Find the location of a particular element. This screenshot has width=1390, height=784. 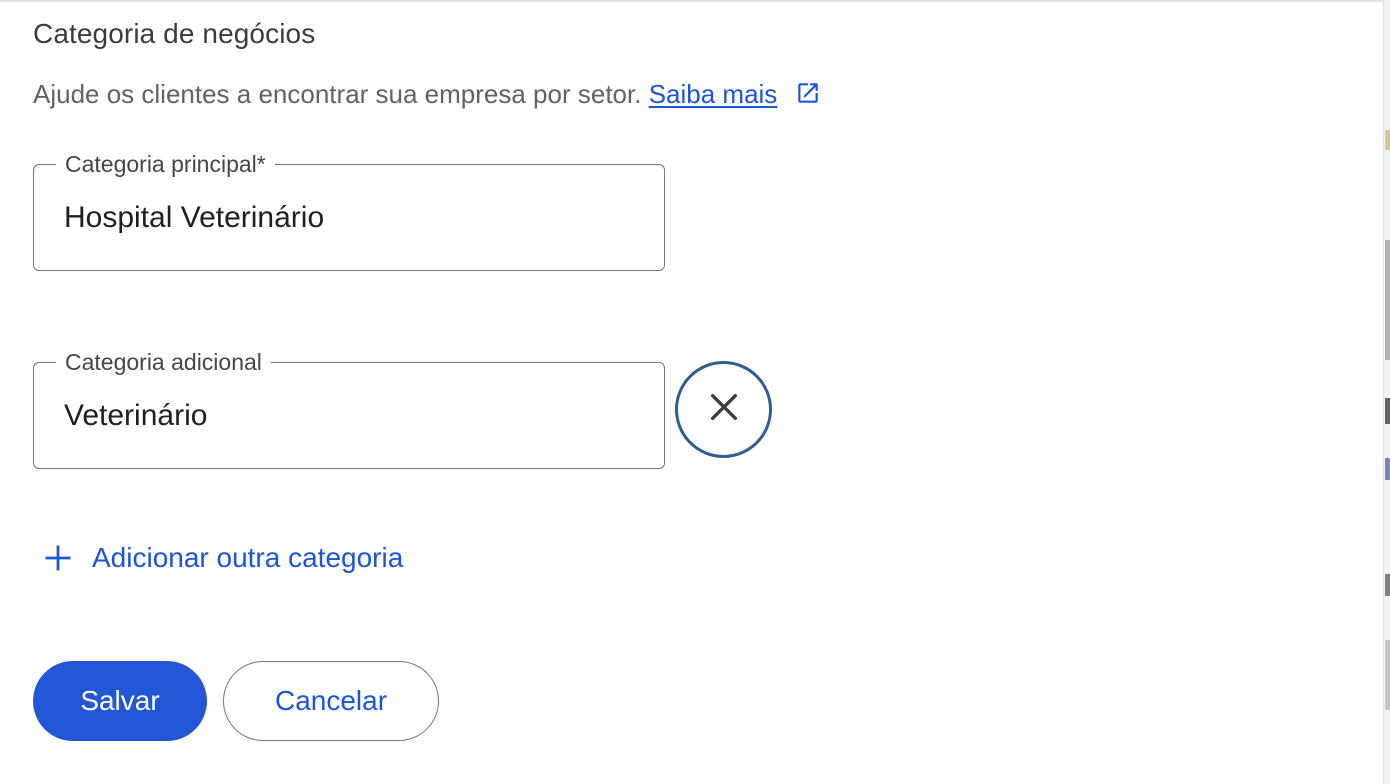

background-edge is located at coordinates (1386, 392).